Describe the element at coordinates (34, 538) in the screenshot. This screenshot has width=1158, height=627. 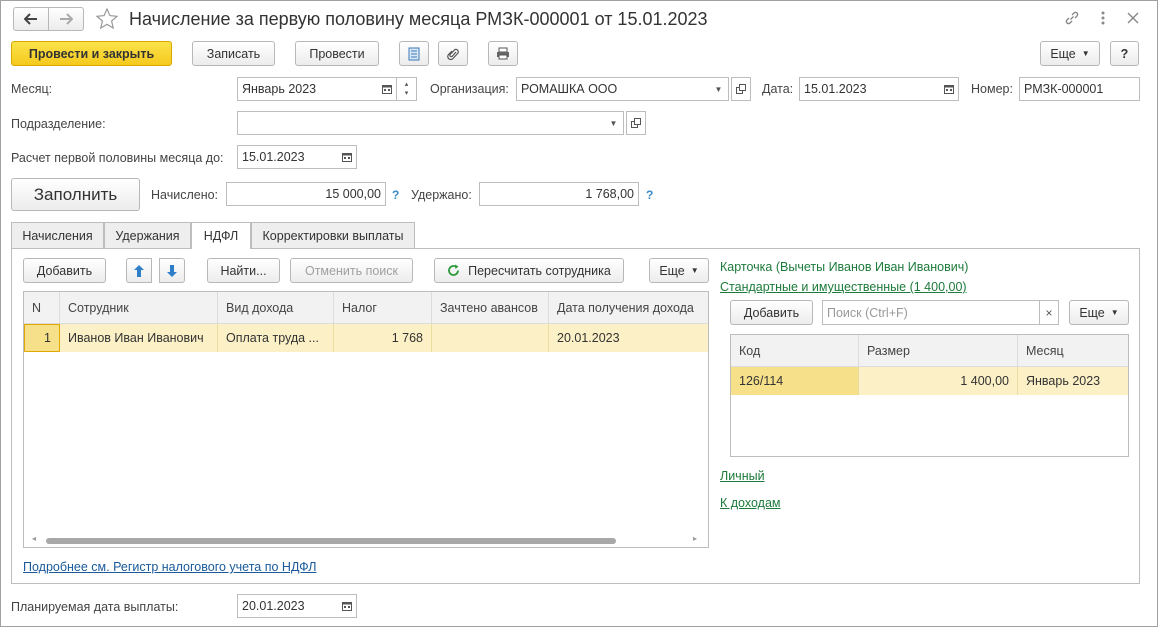
I see `scroll-left-icon: ◂` at that location.